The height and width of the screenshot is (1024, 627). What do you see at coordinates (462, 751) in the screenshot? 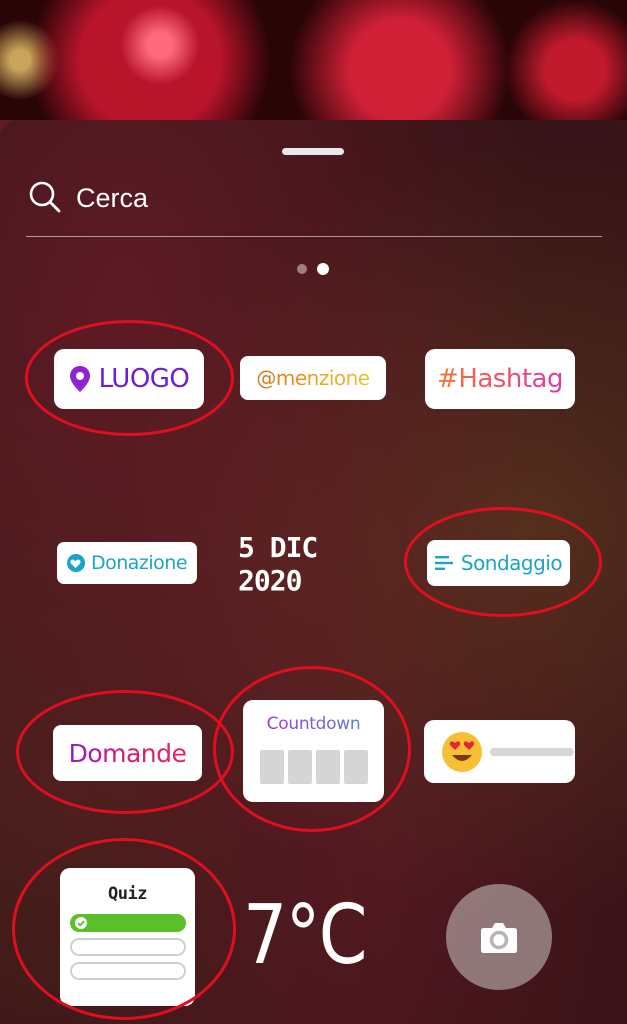
I see `heart-eyes-emoji-icon` at bounding box center [462, 751].